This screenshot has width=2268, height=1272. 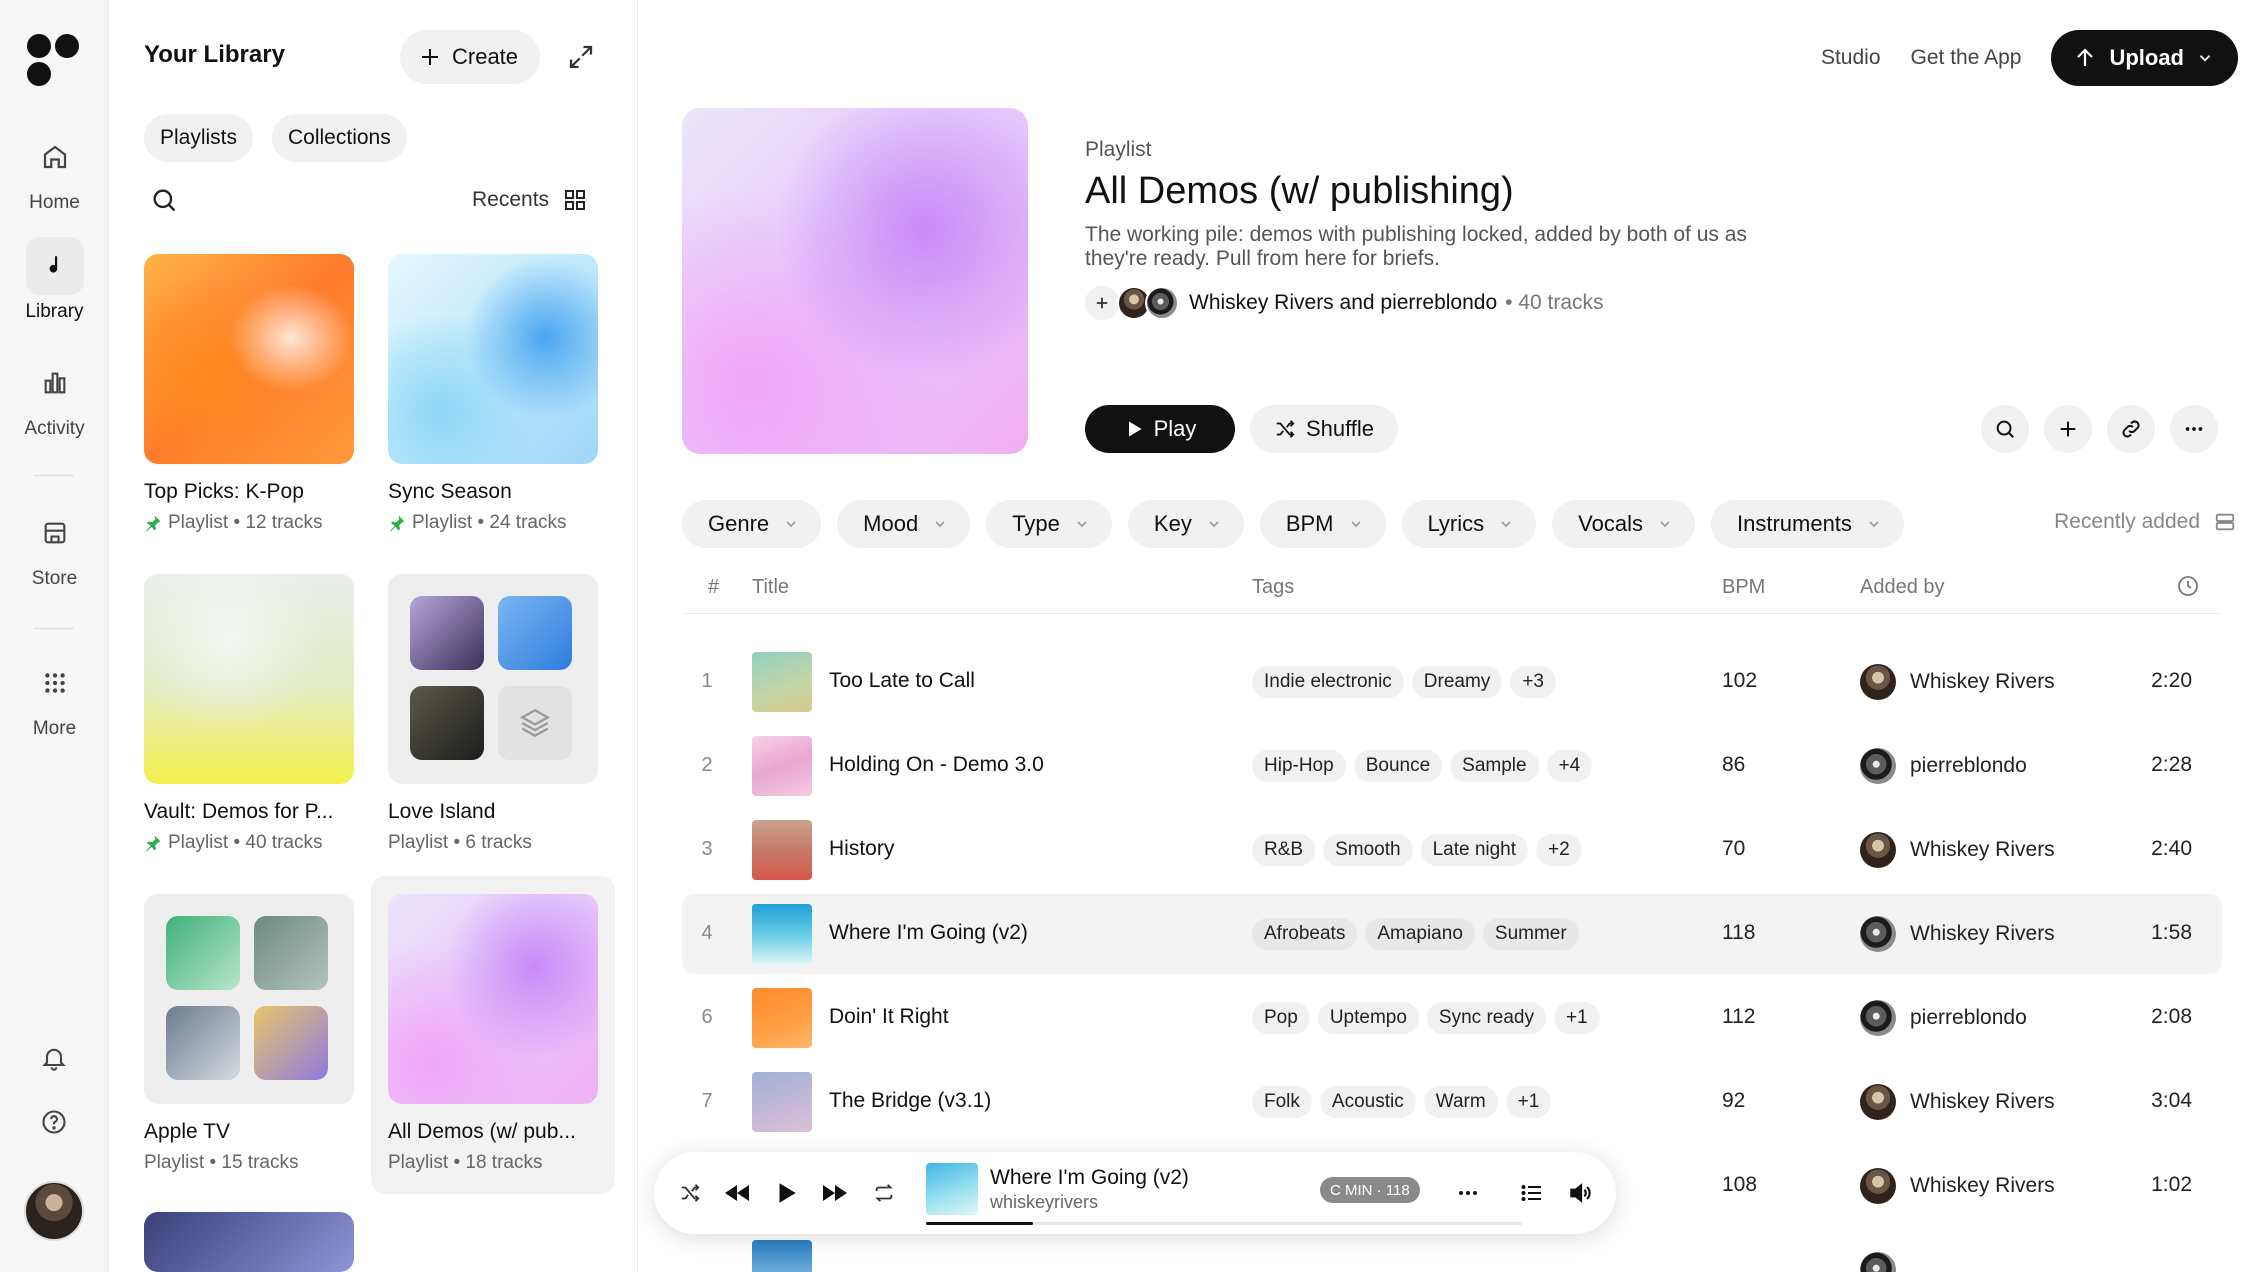 I want to click on library-card, so click(x=250, y=1242).